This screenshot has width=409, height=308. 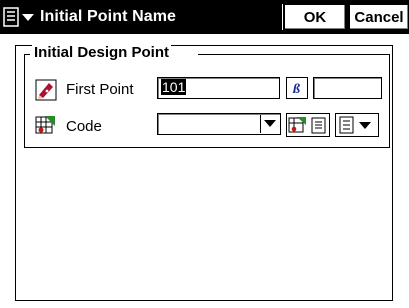 What do you see at coordinates (84, 126) in the screenshot?
I see `code-label: Code` at bounding box center [84, 126].